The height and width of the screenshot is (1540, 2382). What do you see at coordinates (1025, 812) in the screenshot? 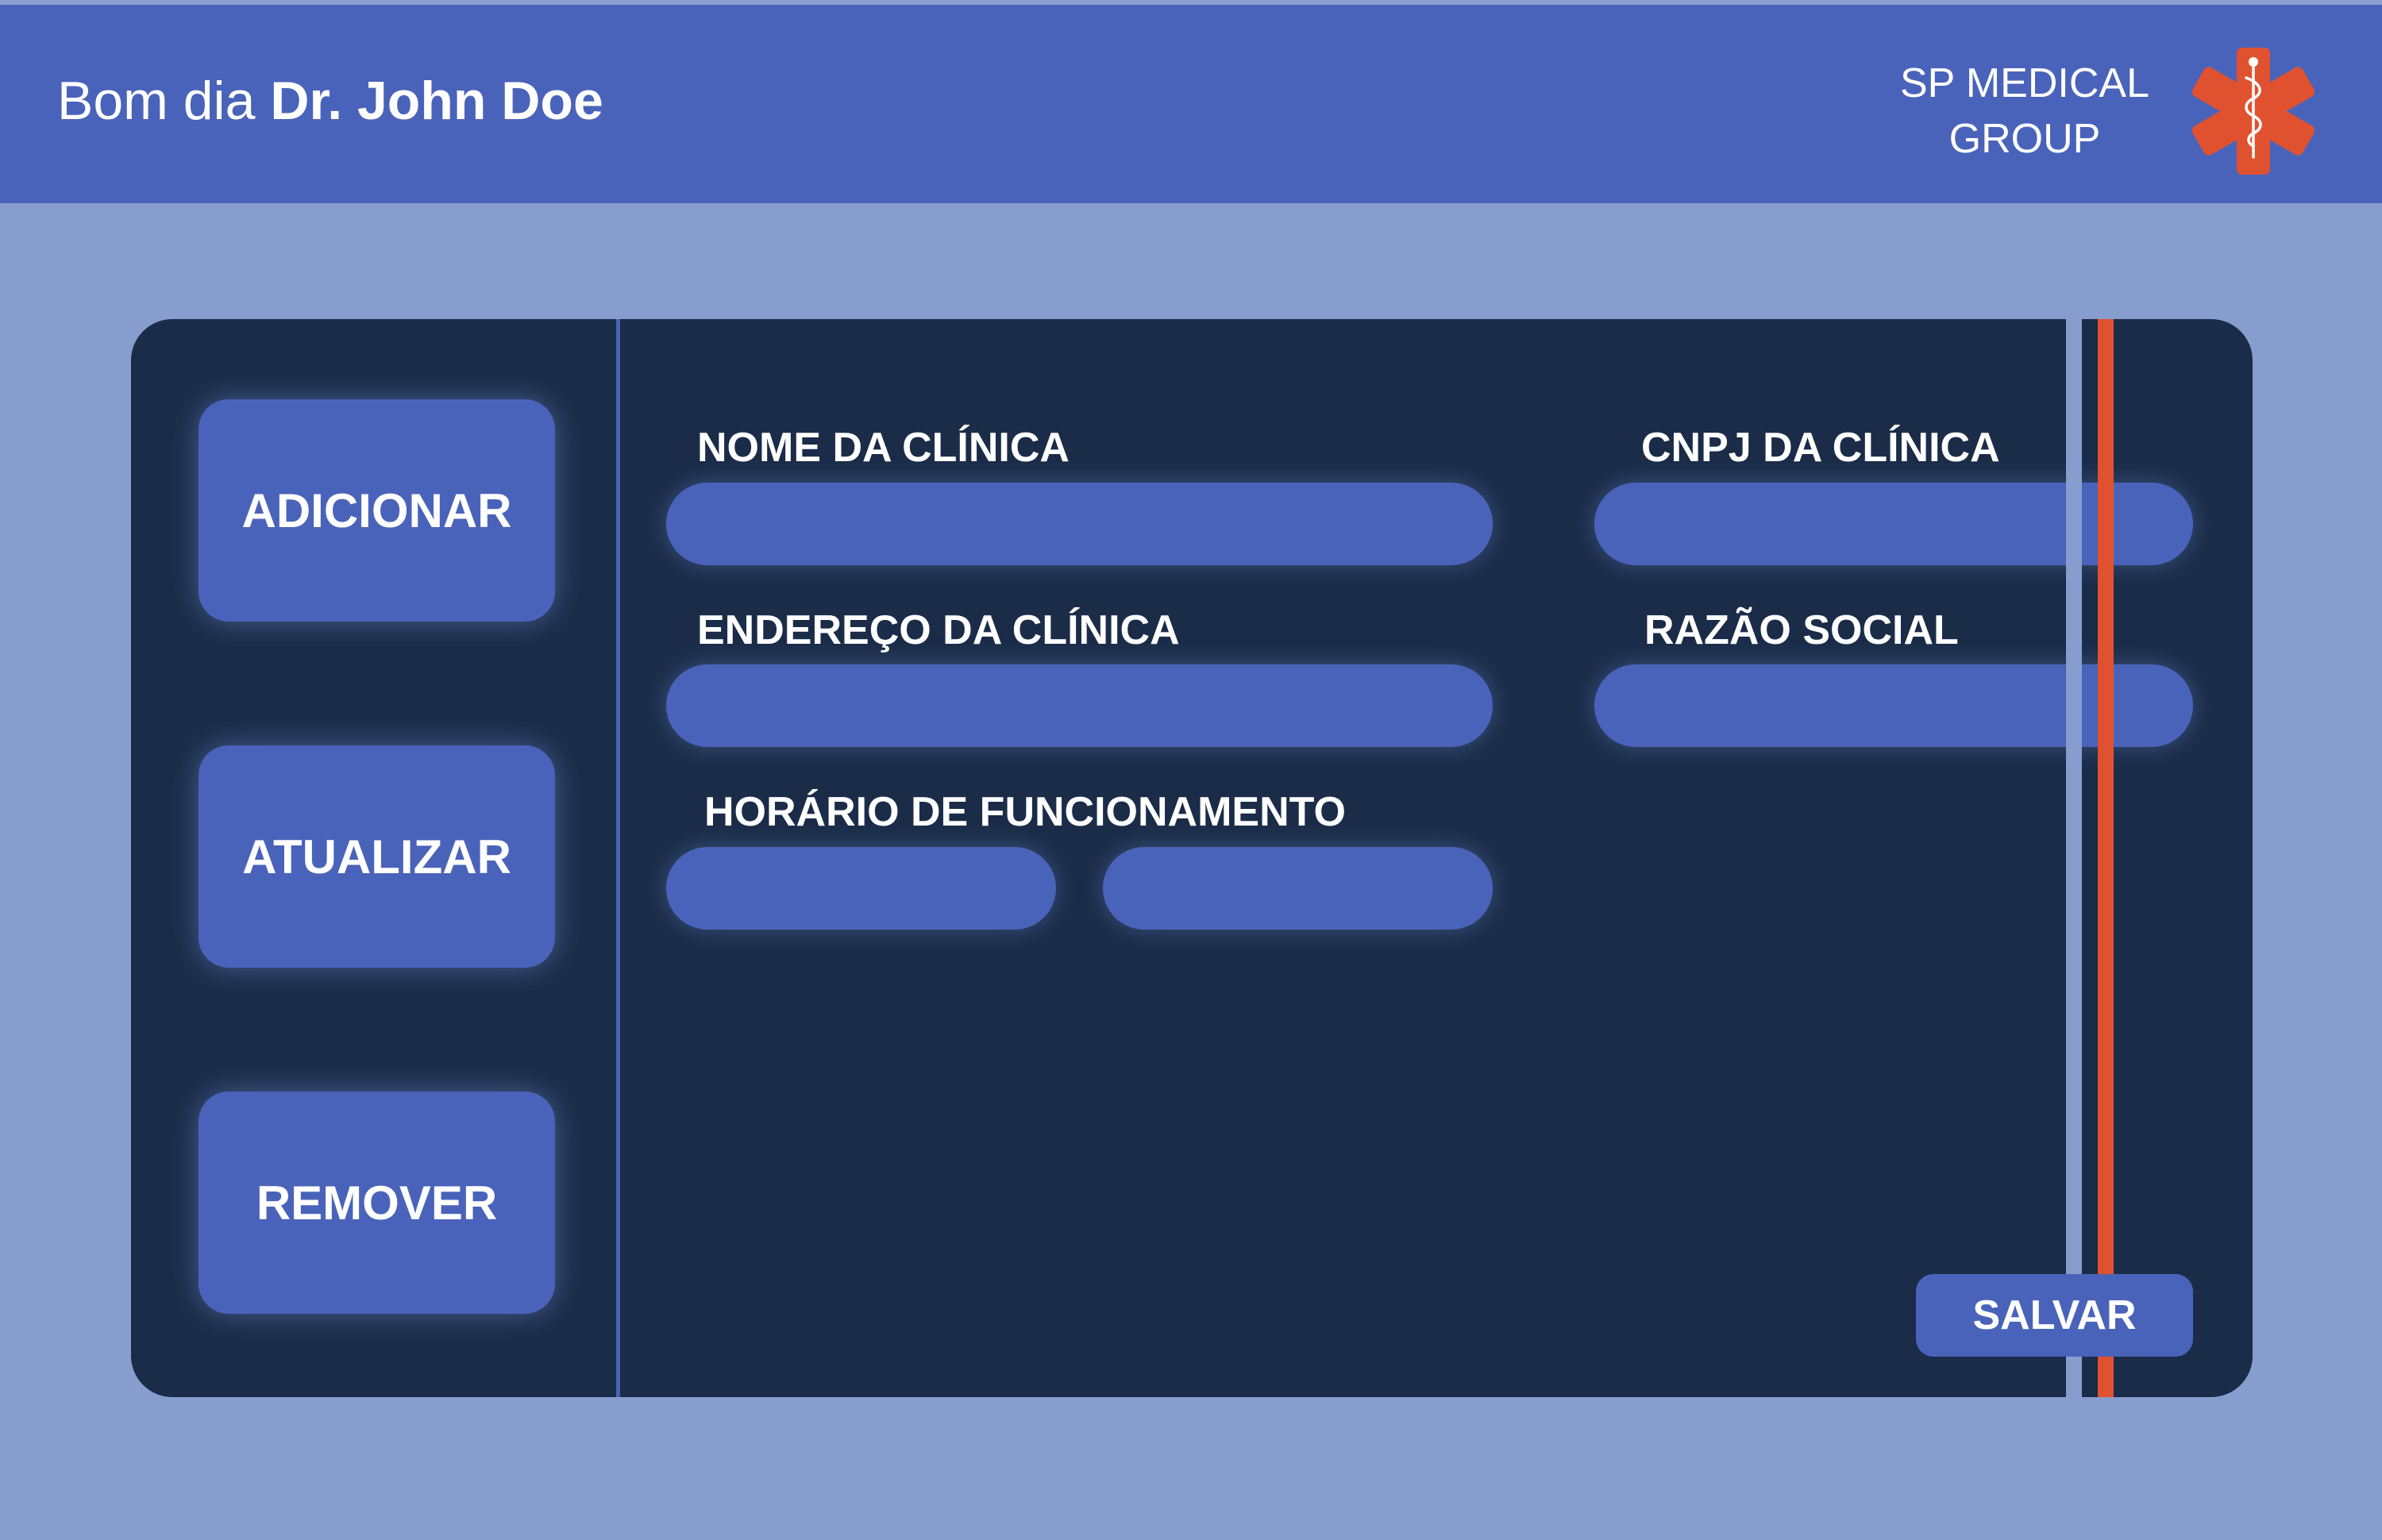
I see `opening-hours-label: HORÁRIO DE FUNCIONAMENTO` at bounding box center [1025, 812].